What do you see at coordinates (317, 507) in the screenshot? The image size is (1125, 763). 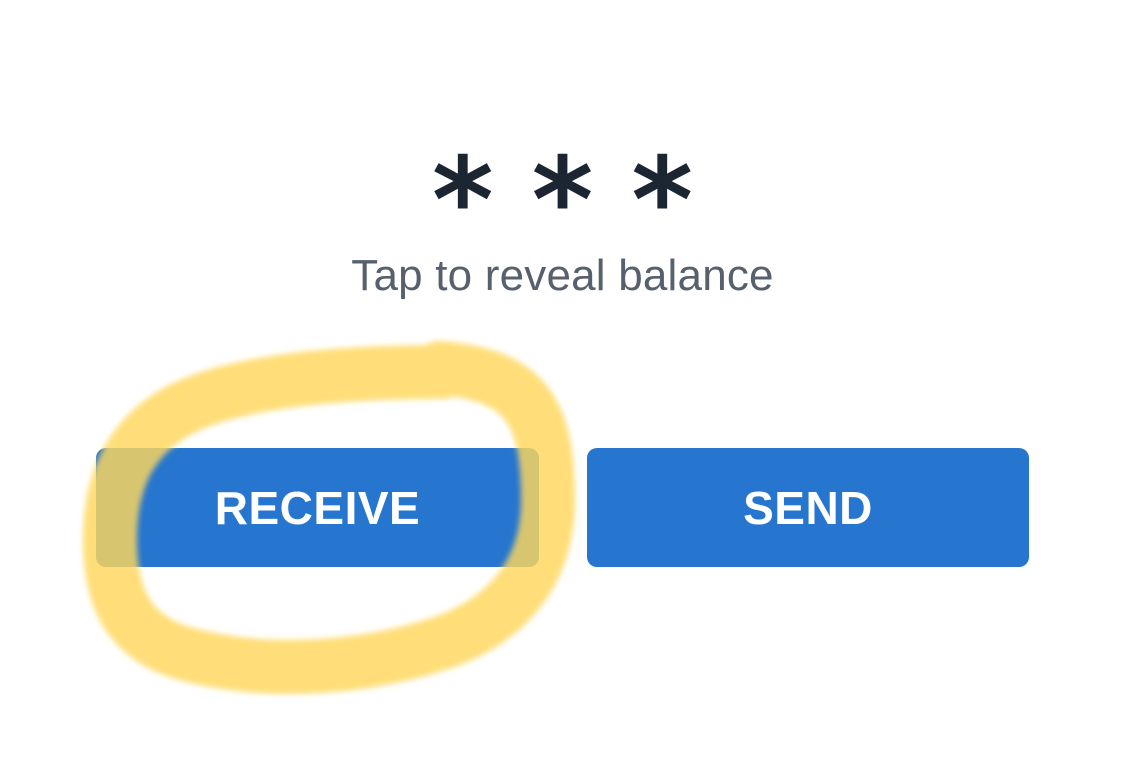 I see `receive-button: RECEIVE` at bounding box center [317, 507].